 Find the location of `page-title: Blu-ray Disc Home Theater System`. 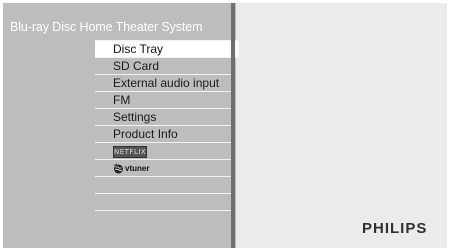

page-title: Blu-ray Disc Home Theater System is located at coordinates (106, 27).